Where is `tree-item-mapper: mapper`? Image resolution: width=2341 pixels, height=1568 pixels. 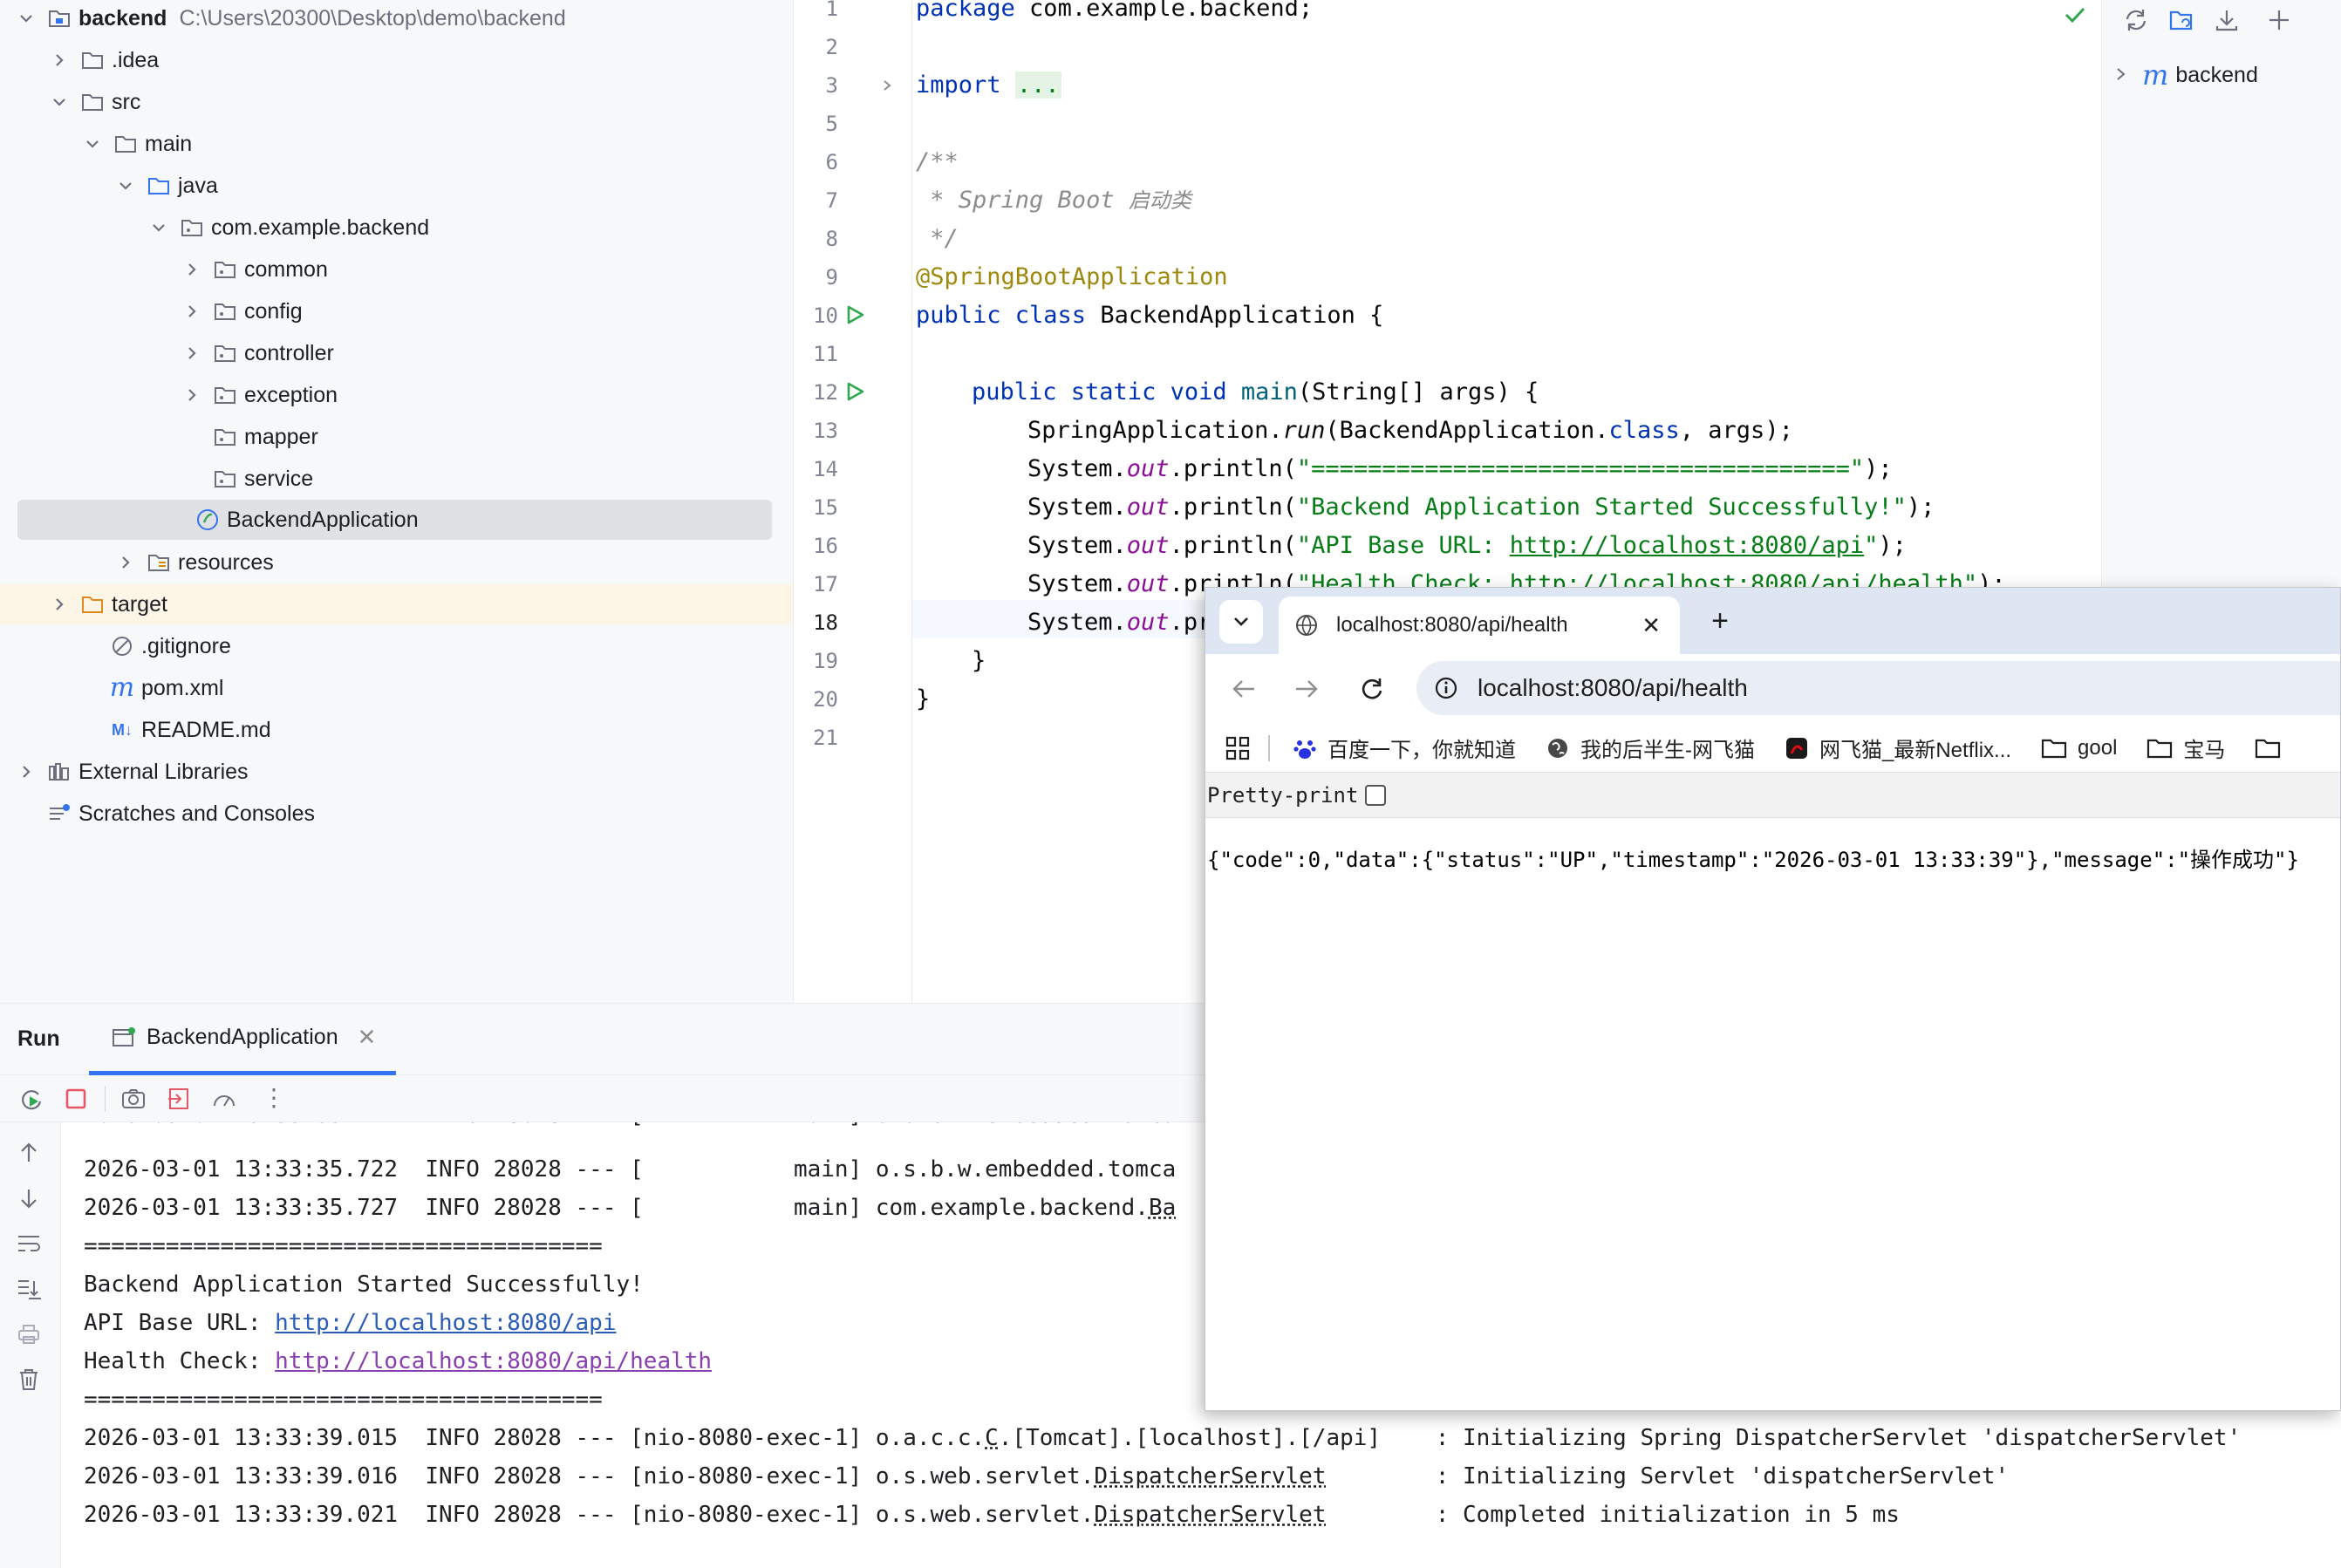 tree-item-mapper: mapper is located at coordinates (394, 437).